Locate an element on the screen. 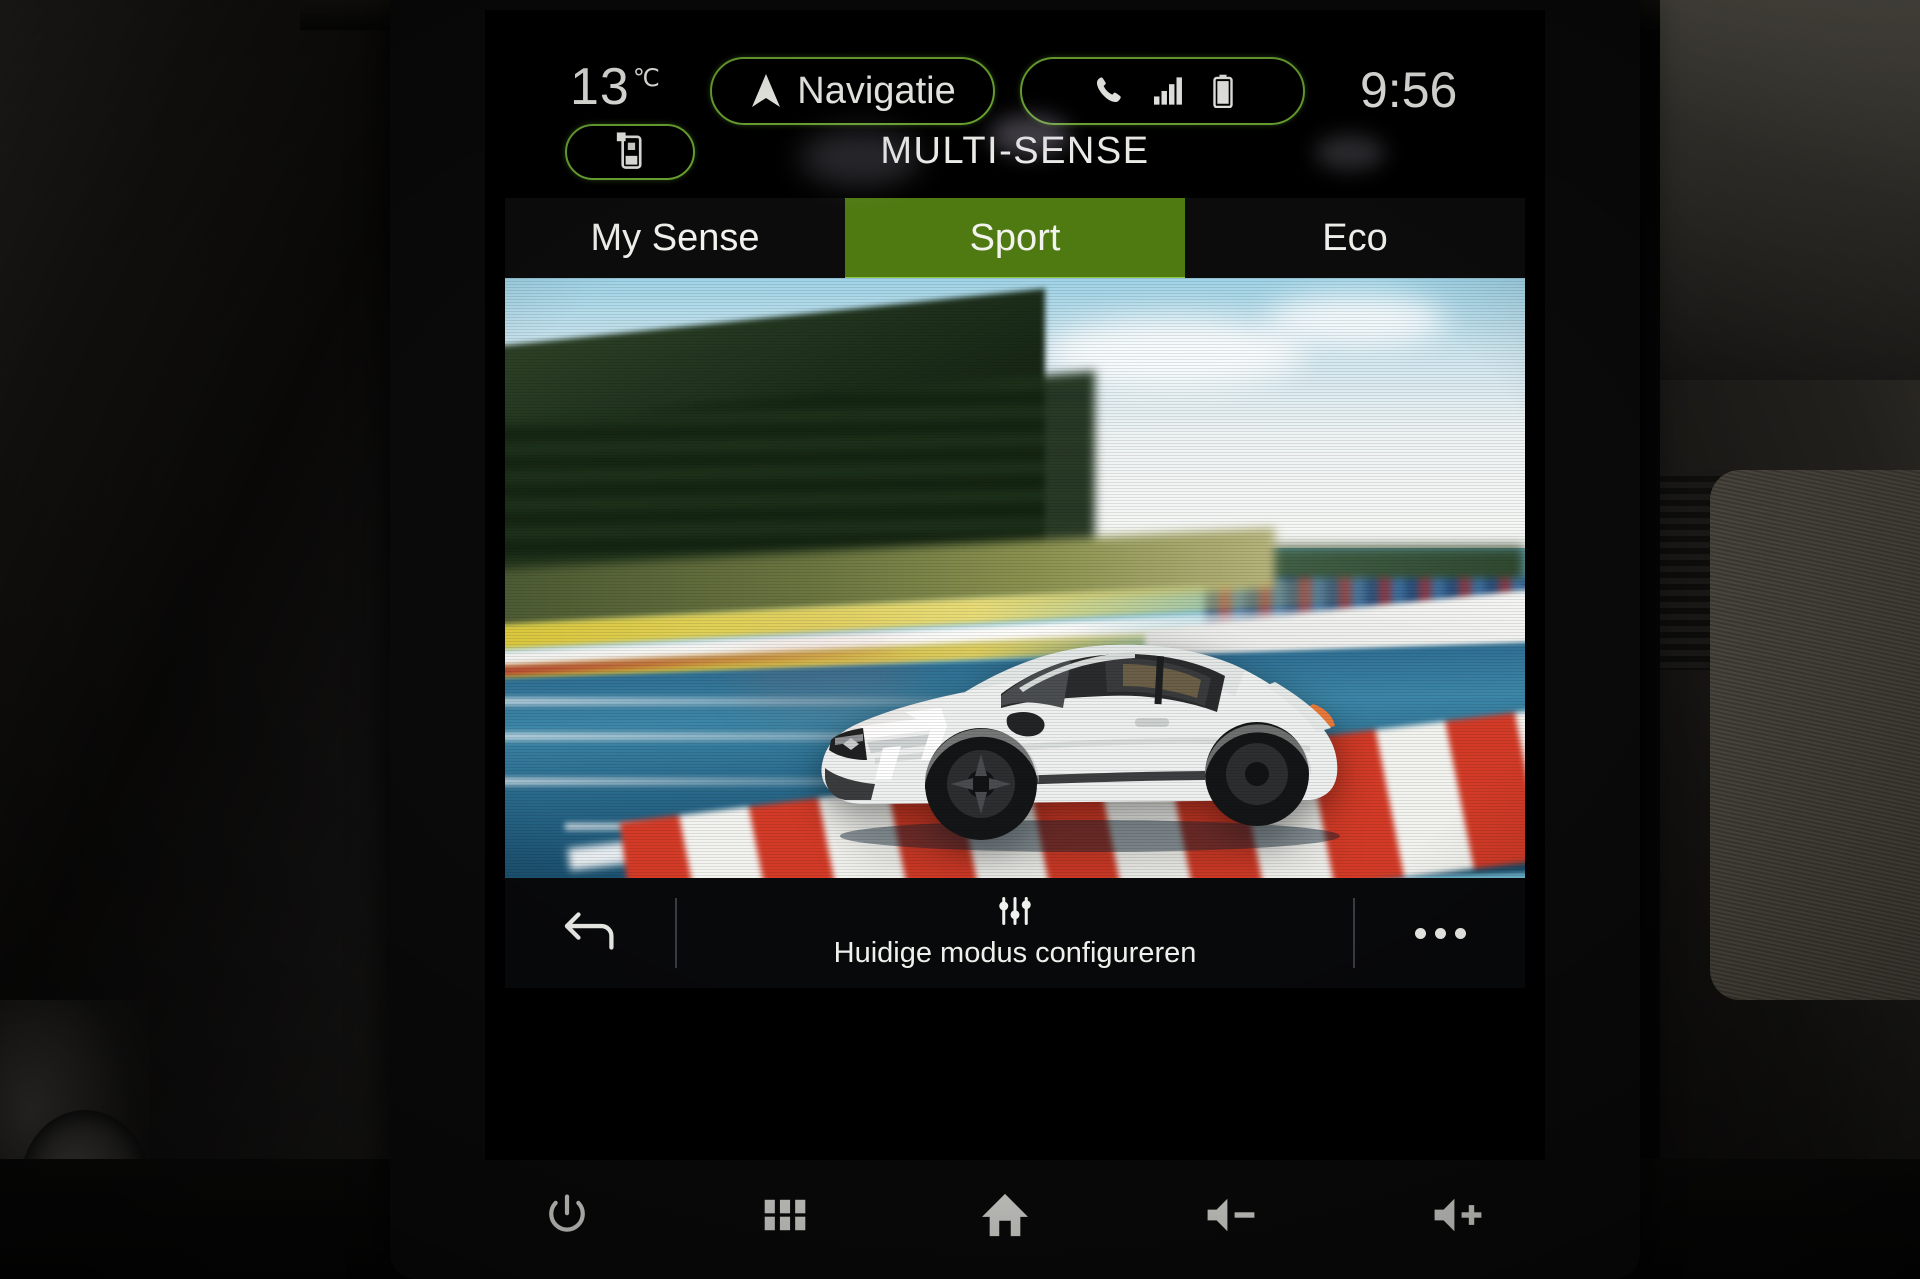  tab-my-sense-label: My Sense is located at coordinates (675, 237).